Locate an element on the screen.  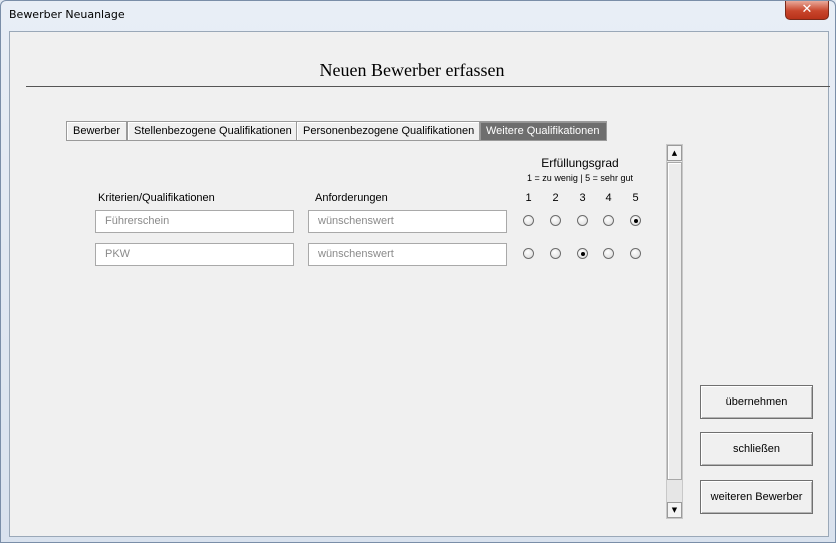
tab-bewerber: Bewerber is located at coordinates (97, 131).